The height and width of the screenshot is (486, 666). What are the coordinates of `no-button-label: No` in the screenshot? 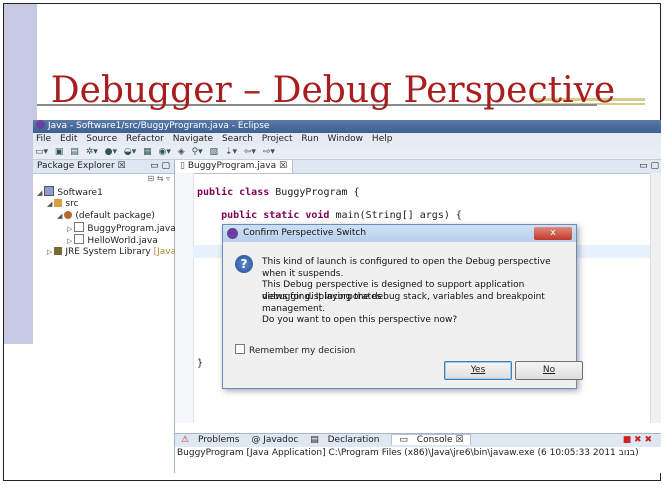 It's located at (549, 370).